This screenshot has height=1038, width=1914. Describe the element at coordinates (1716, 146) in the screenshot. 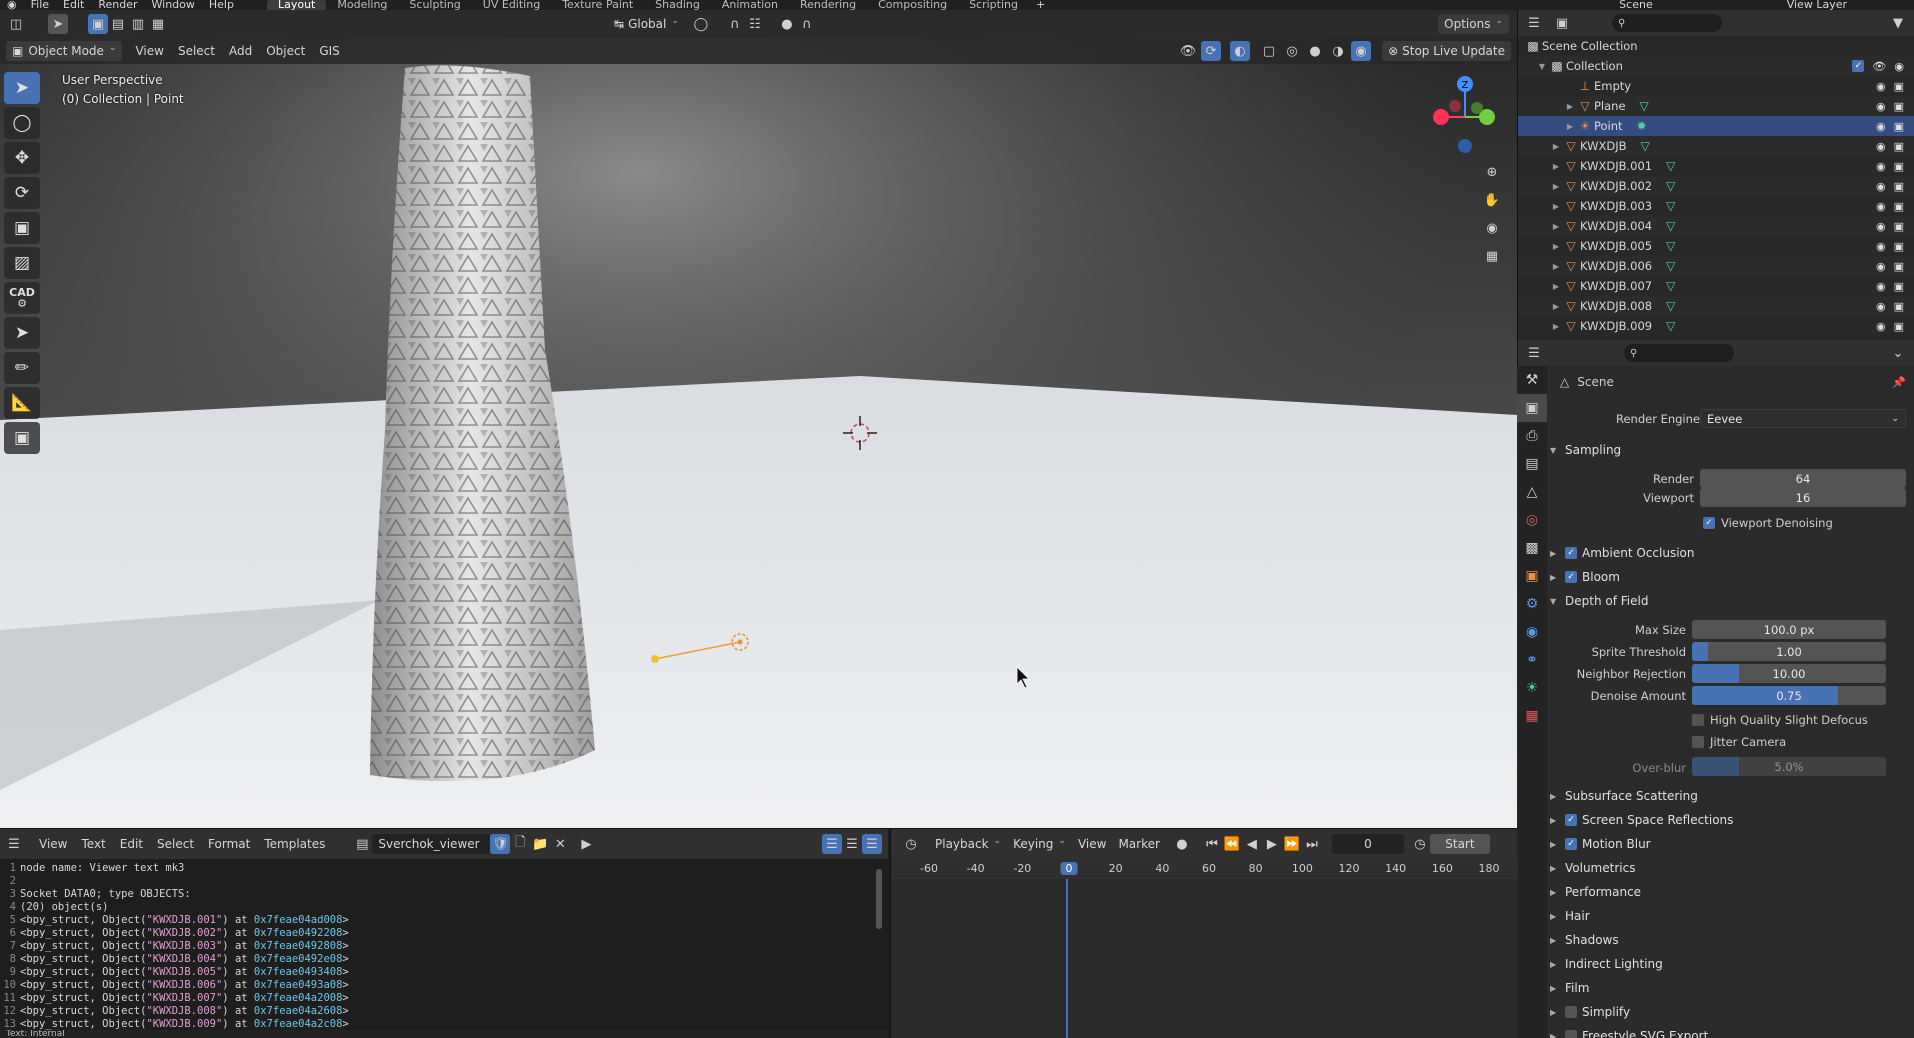

I see `outliner-item-kwxdjb: ▶ ▽ KWXDJB ▽ ◉ ▣` at that location.